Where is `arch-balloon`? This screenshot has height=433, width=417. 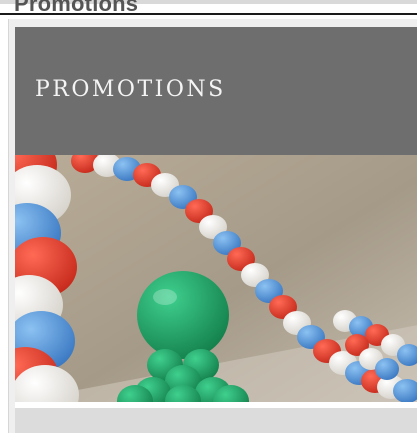 arch-balloon is located at coordinates (387, 369).